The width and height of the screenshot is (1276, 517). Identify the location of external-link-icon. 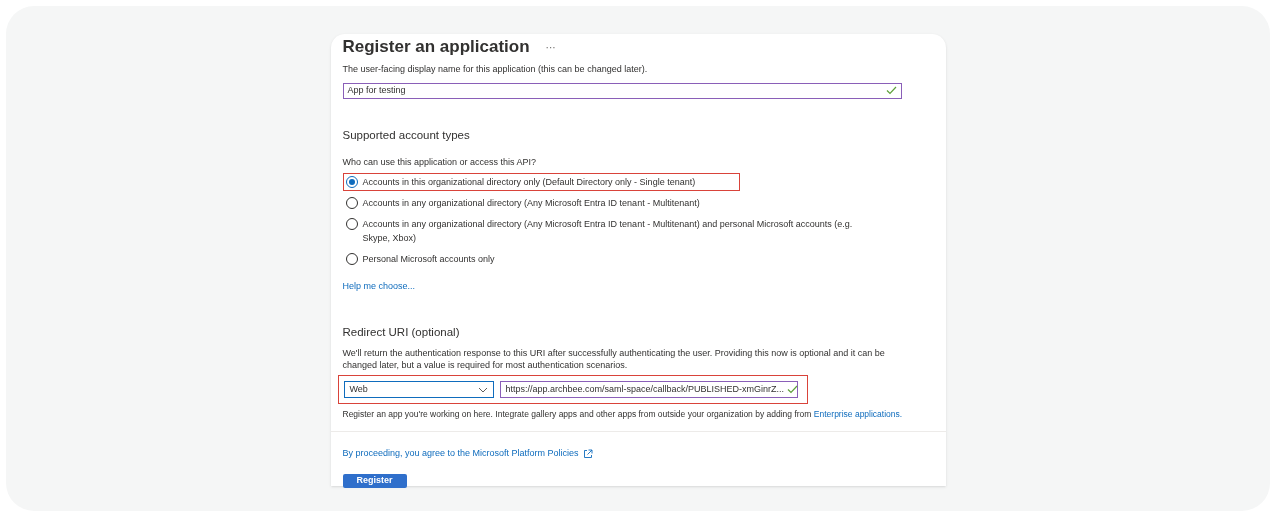
(587, 453).